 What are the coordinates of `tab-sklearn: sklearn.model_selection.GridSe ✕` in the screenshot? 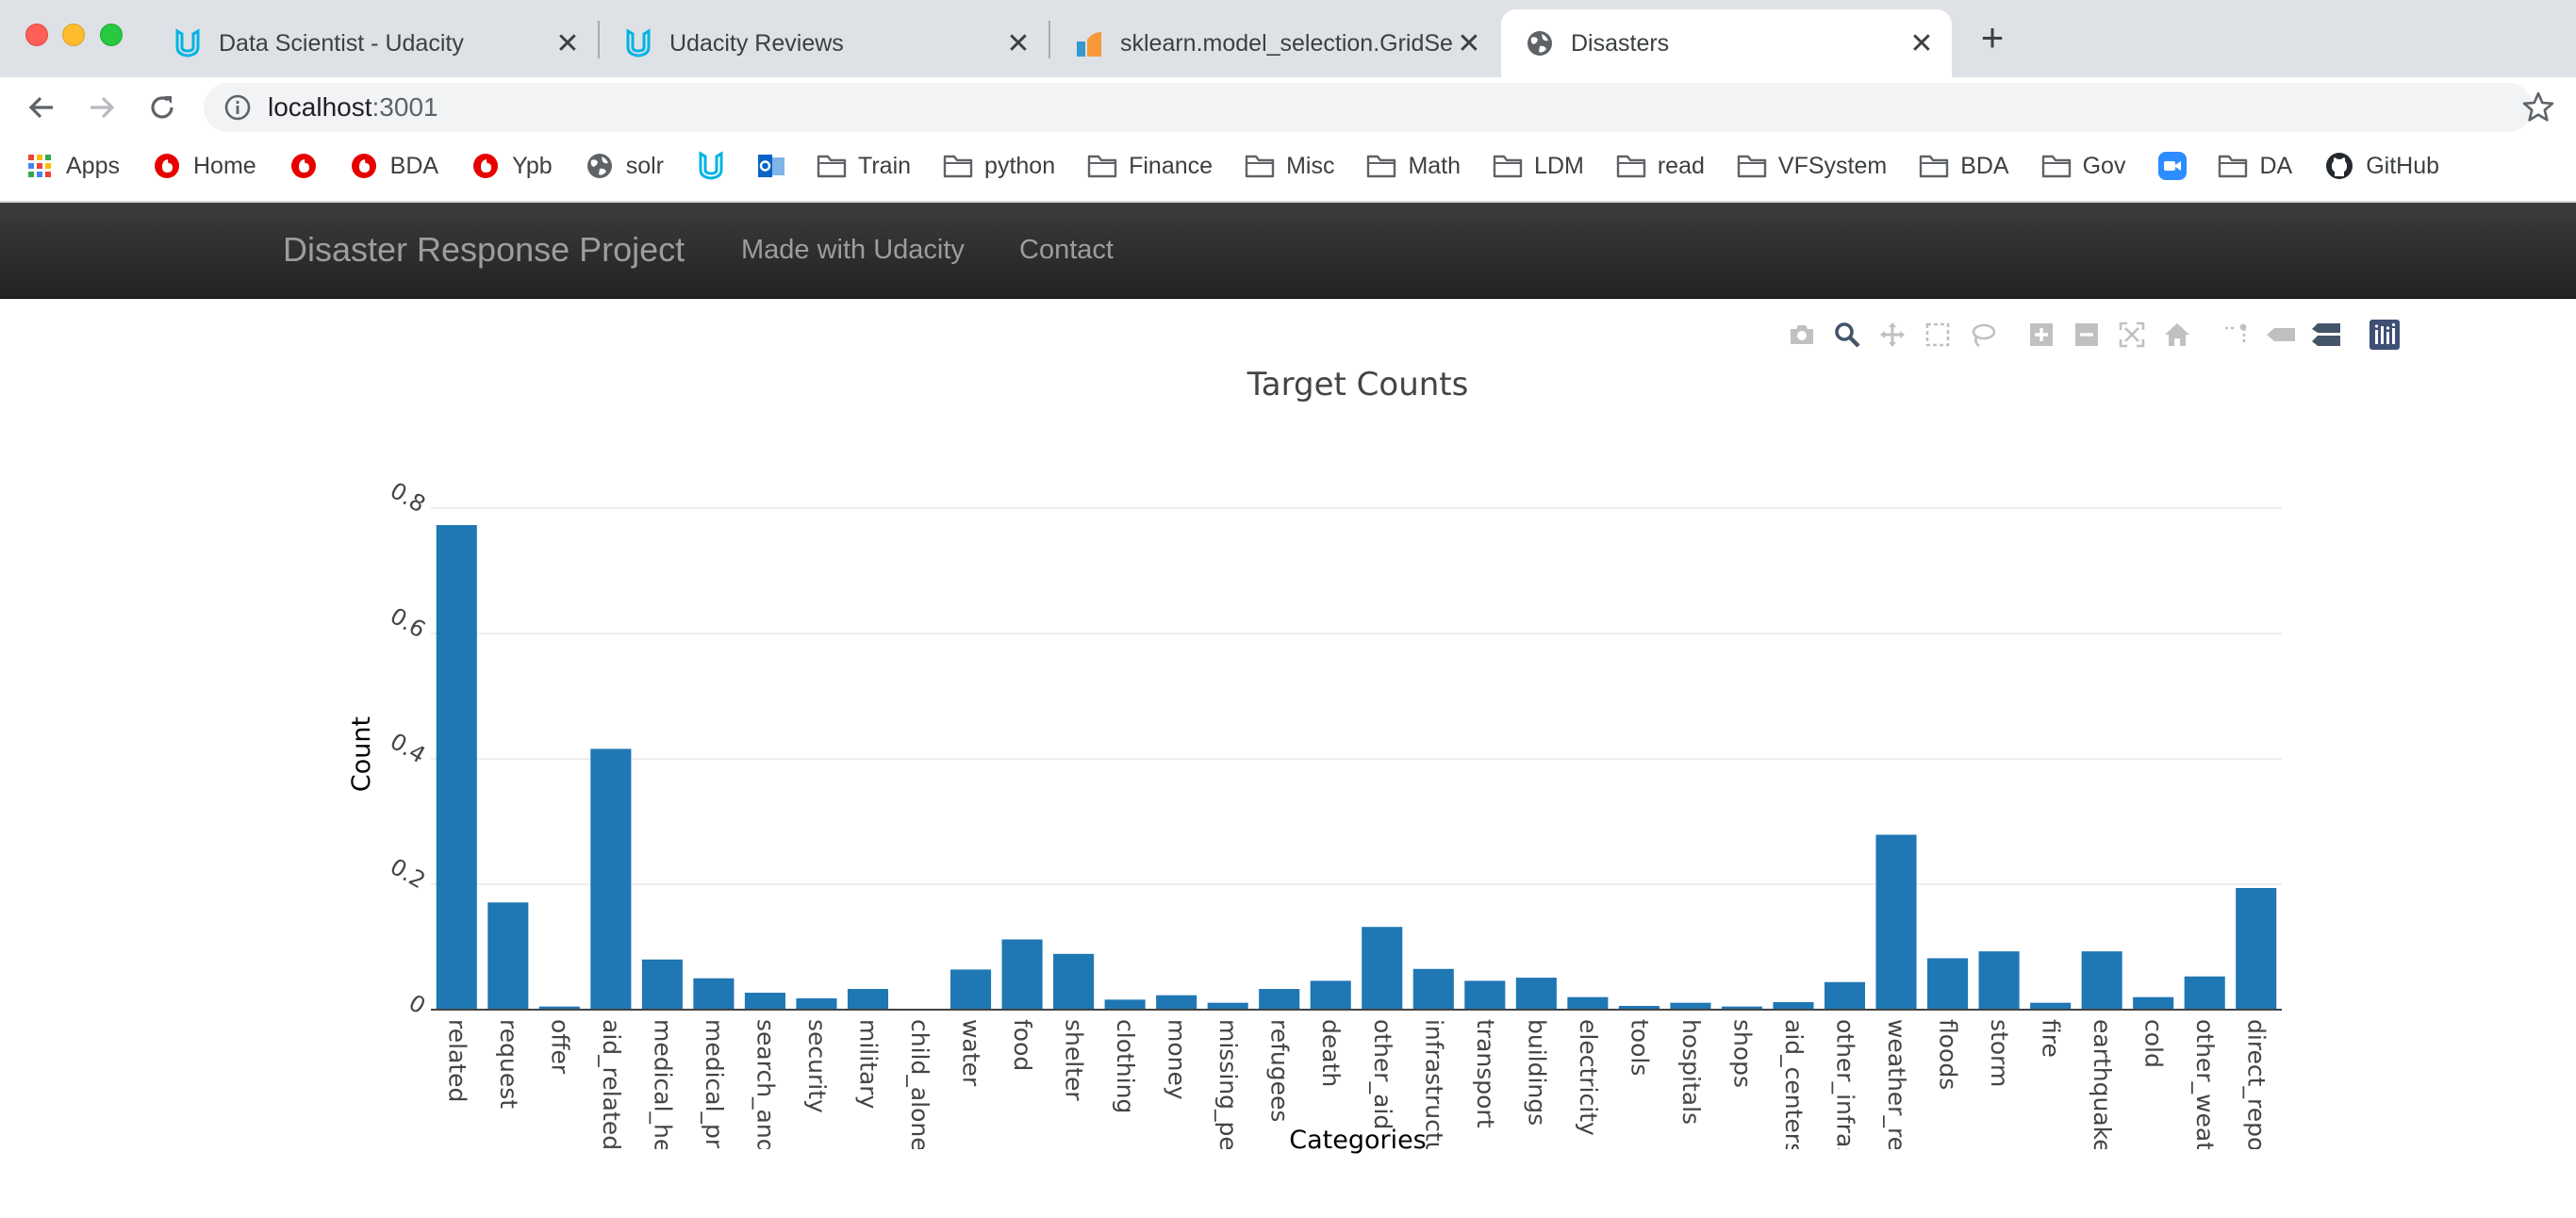 It's located at (1274, 43).